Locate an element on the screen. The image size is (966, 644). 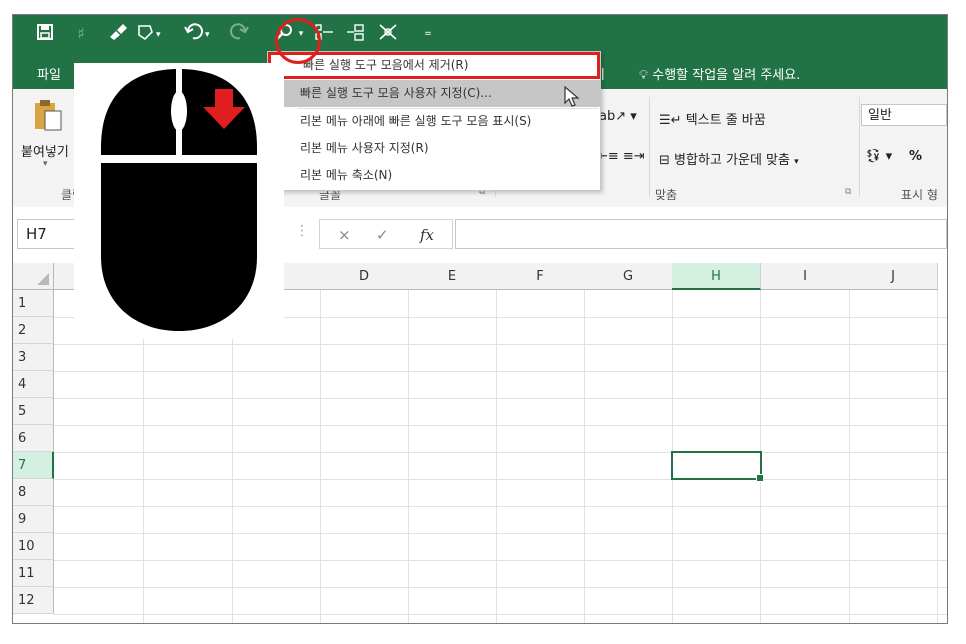
row-header-12: 12 is located at coordinates (33, 600).